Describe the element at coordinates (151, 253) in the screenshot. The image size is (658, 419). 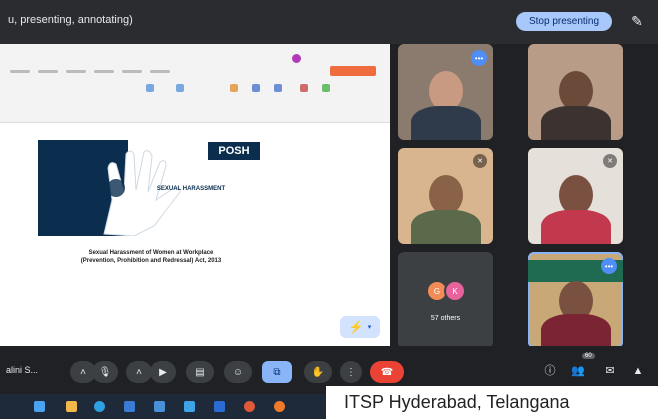
I see `caption-line: Sexual Harassment of Women at Workplace` at that location.